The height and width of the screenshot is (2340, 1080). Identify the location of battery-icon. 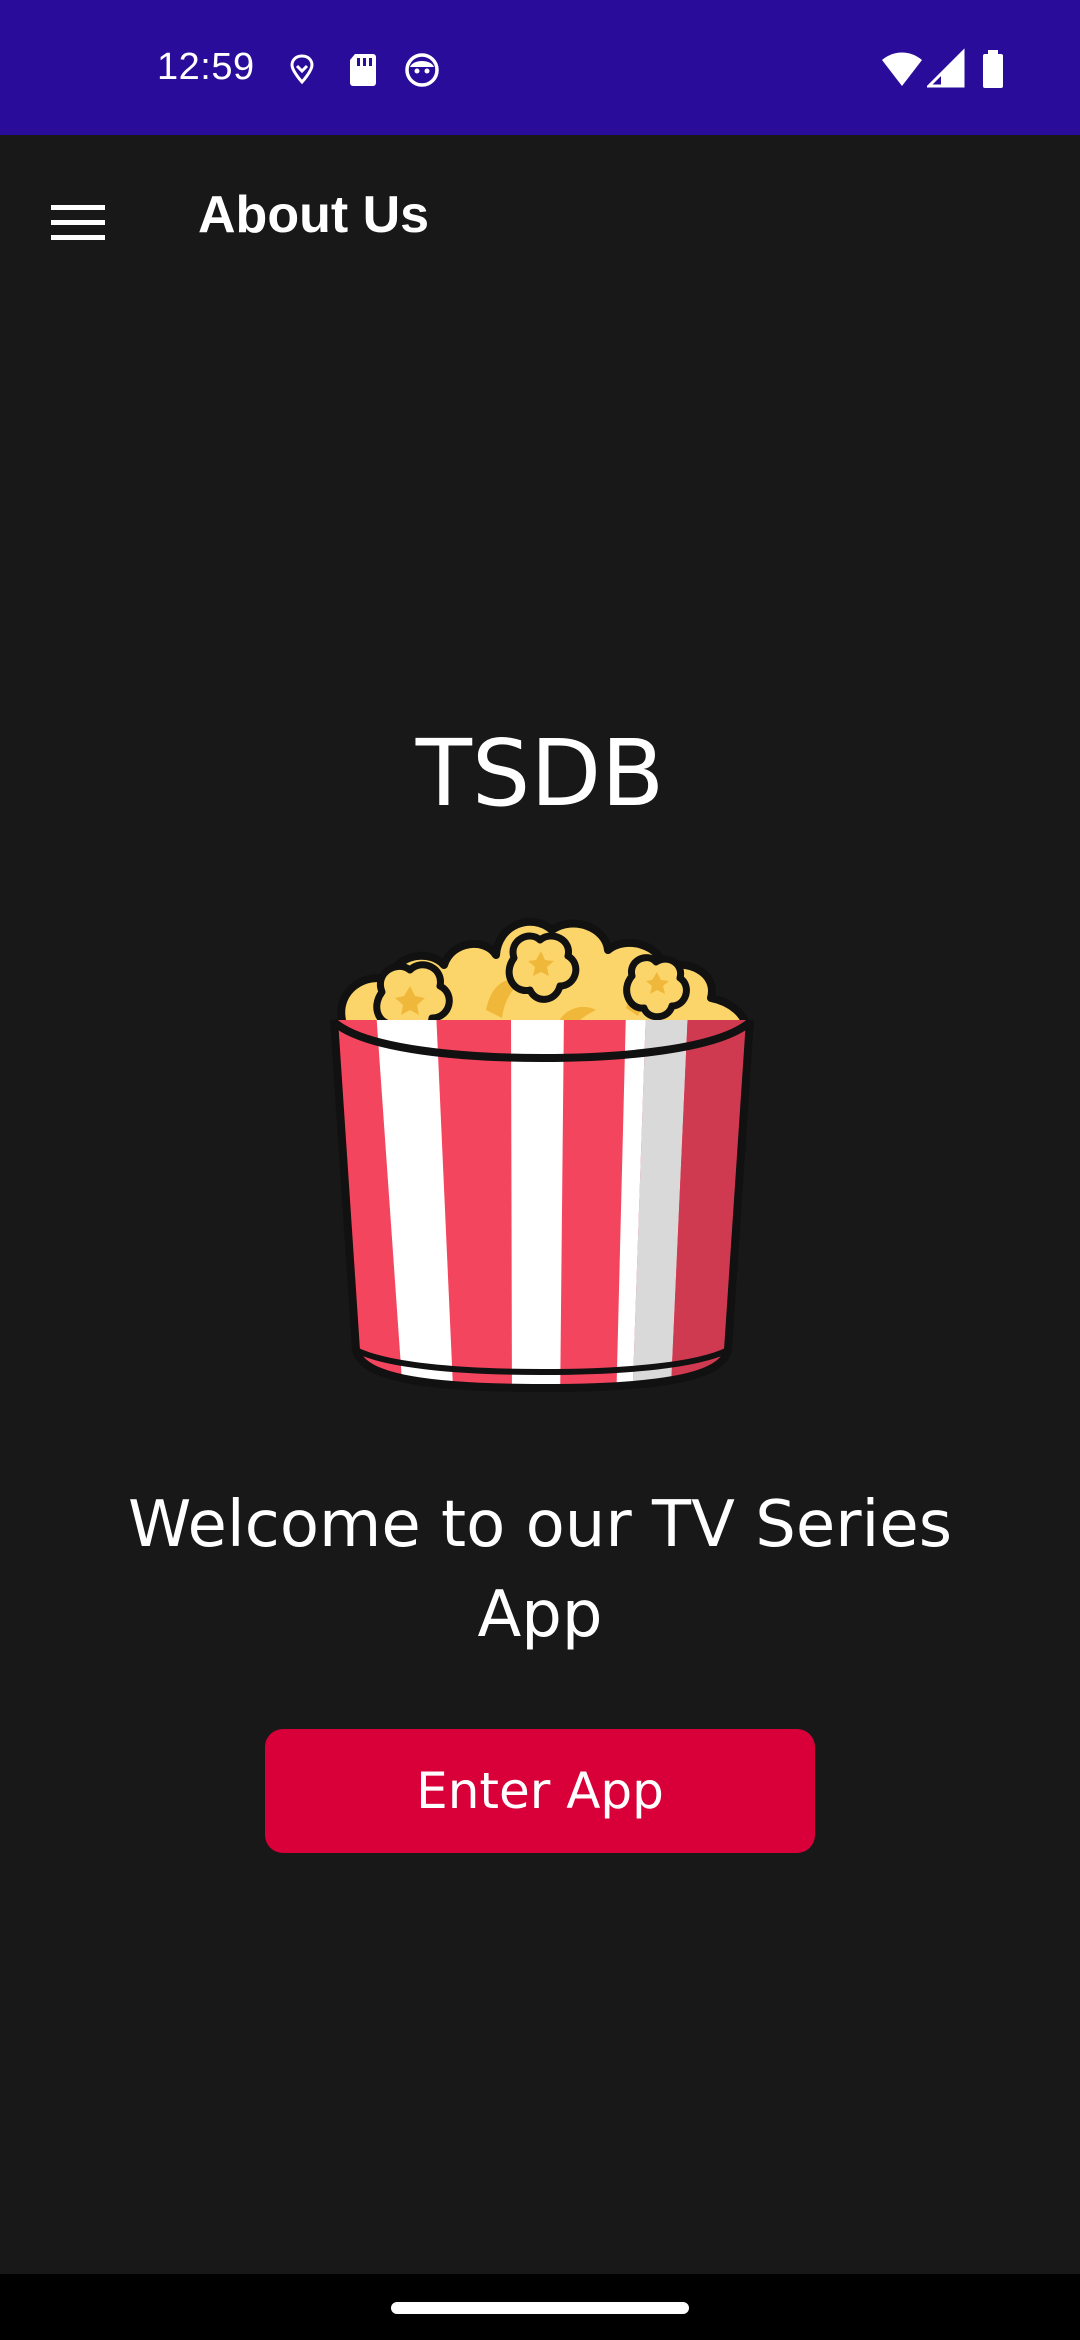
(993, 69).